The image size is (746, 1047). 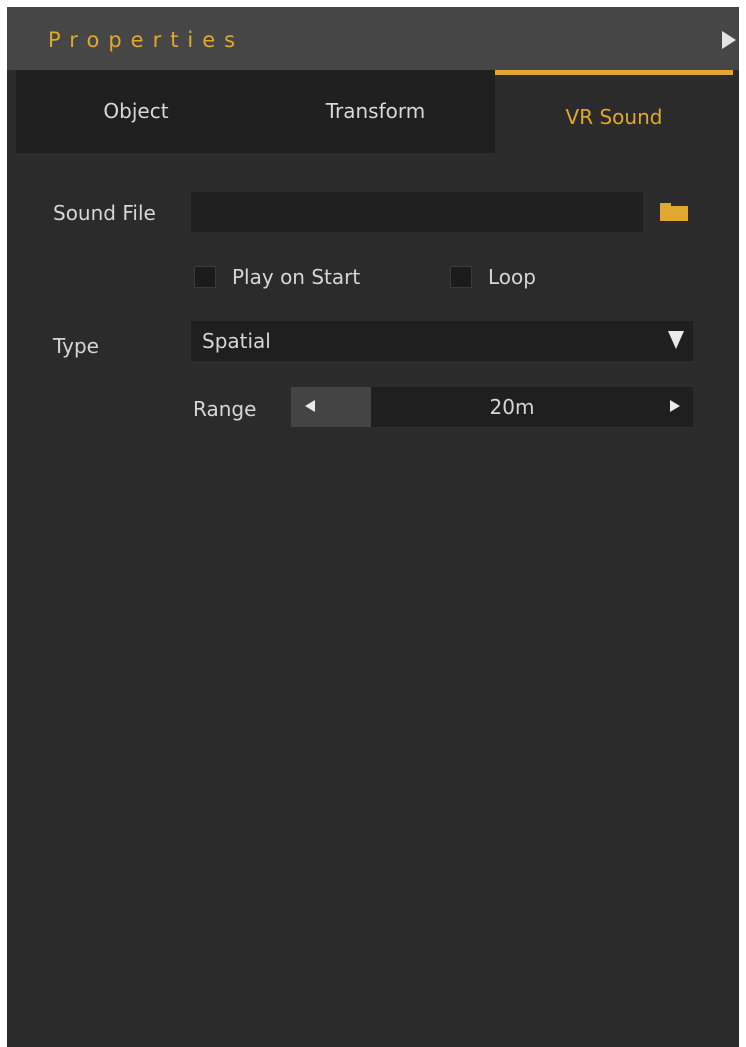 I want to click on range-label: Range, so click(x=225, y=409).